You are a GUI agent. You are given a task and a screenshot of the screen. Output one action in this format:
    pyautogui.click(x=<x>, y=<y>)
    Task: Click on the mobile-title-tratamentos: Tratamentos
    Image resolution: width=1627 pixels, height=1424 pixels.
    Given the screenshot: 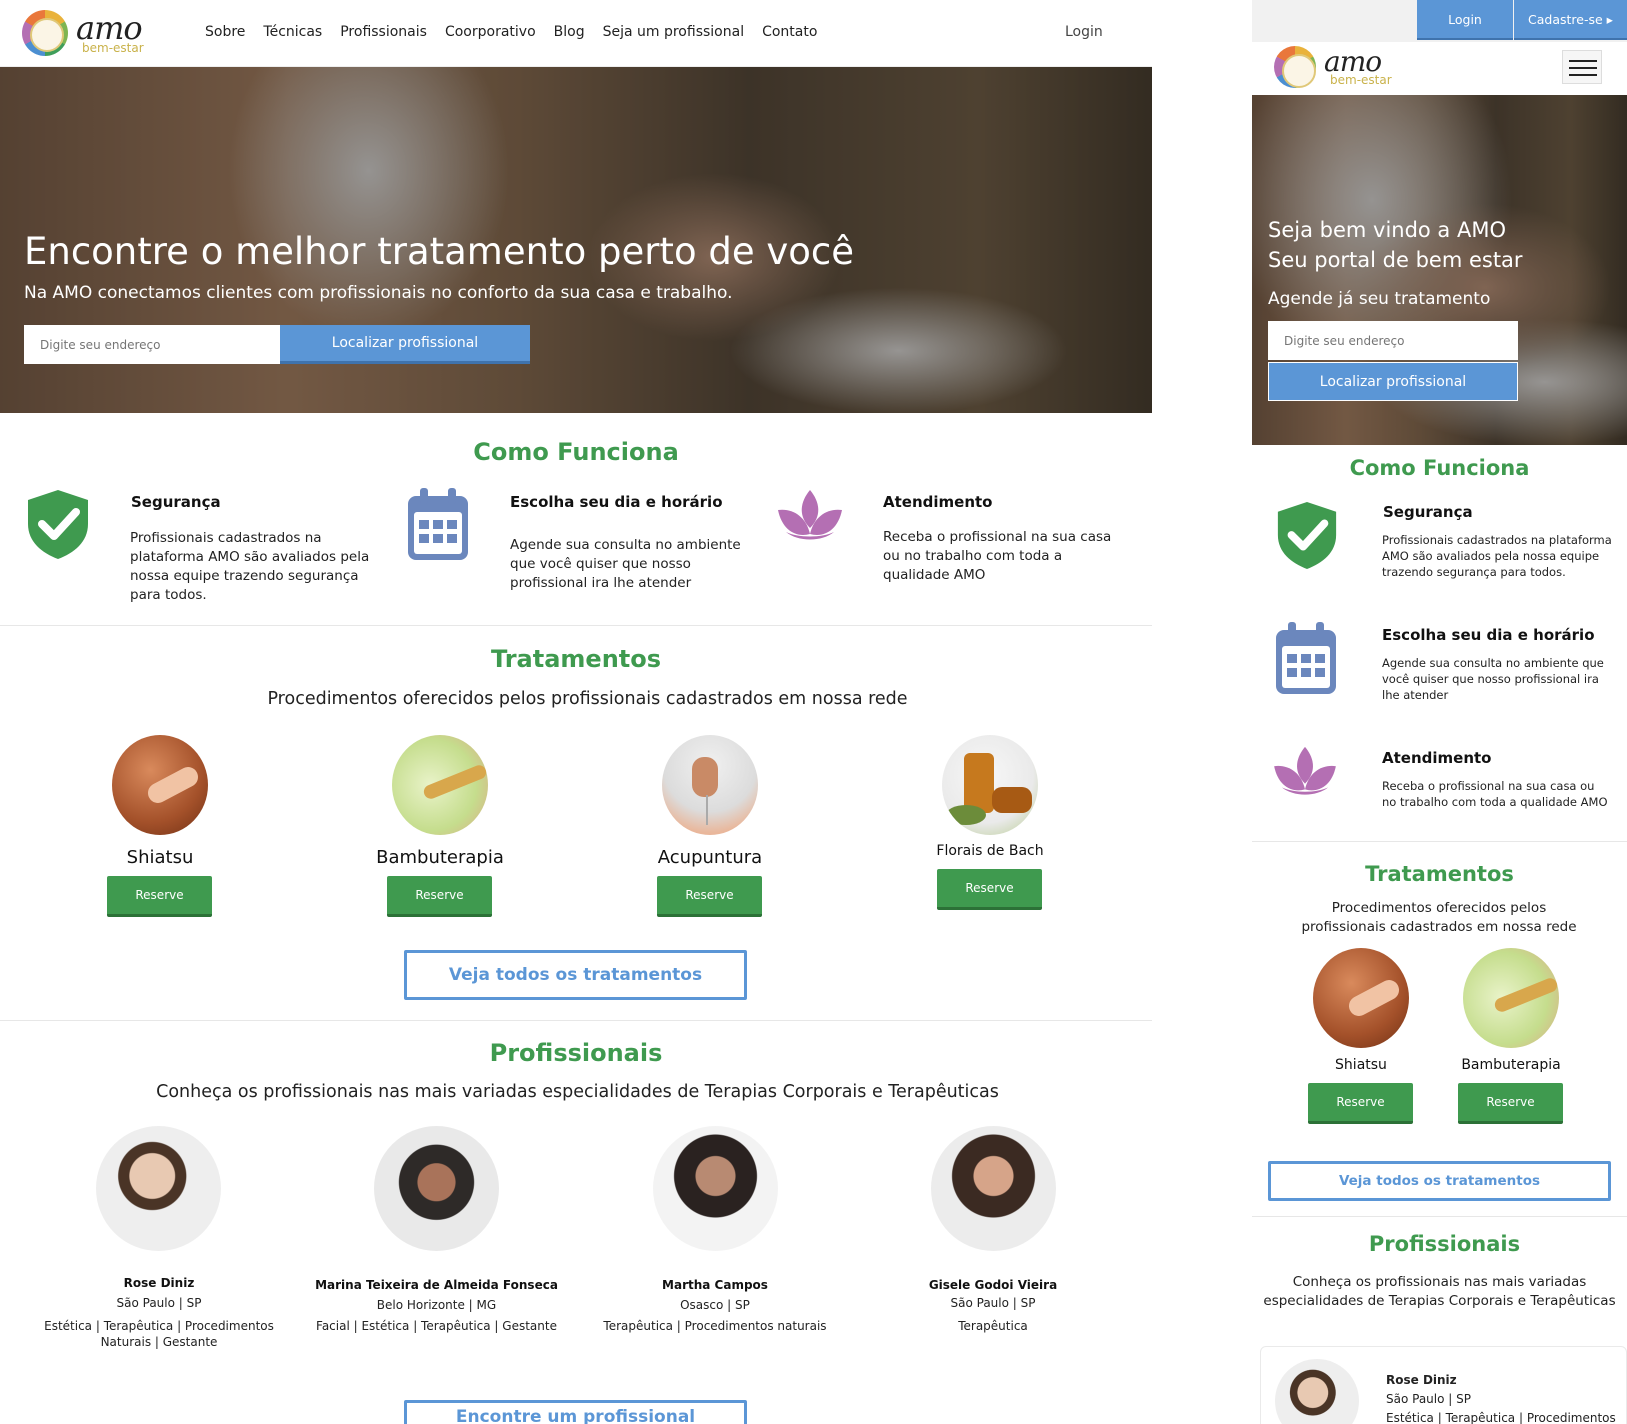 What is the action you would take?
    pyautogui.click(x=1439, y=874)
    